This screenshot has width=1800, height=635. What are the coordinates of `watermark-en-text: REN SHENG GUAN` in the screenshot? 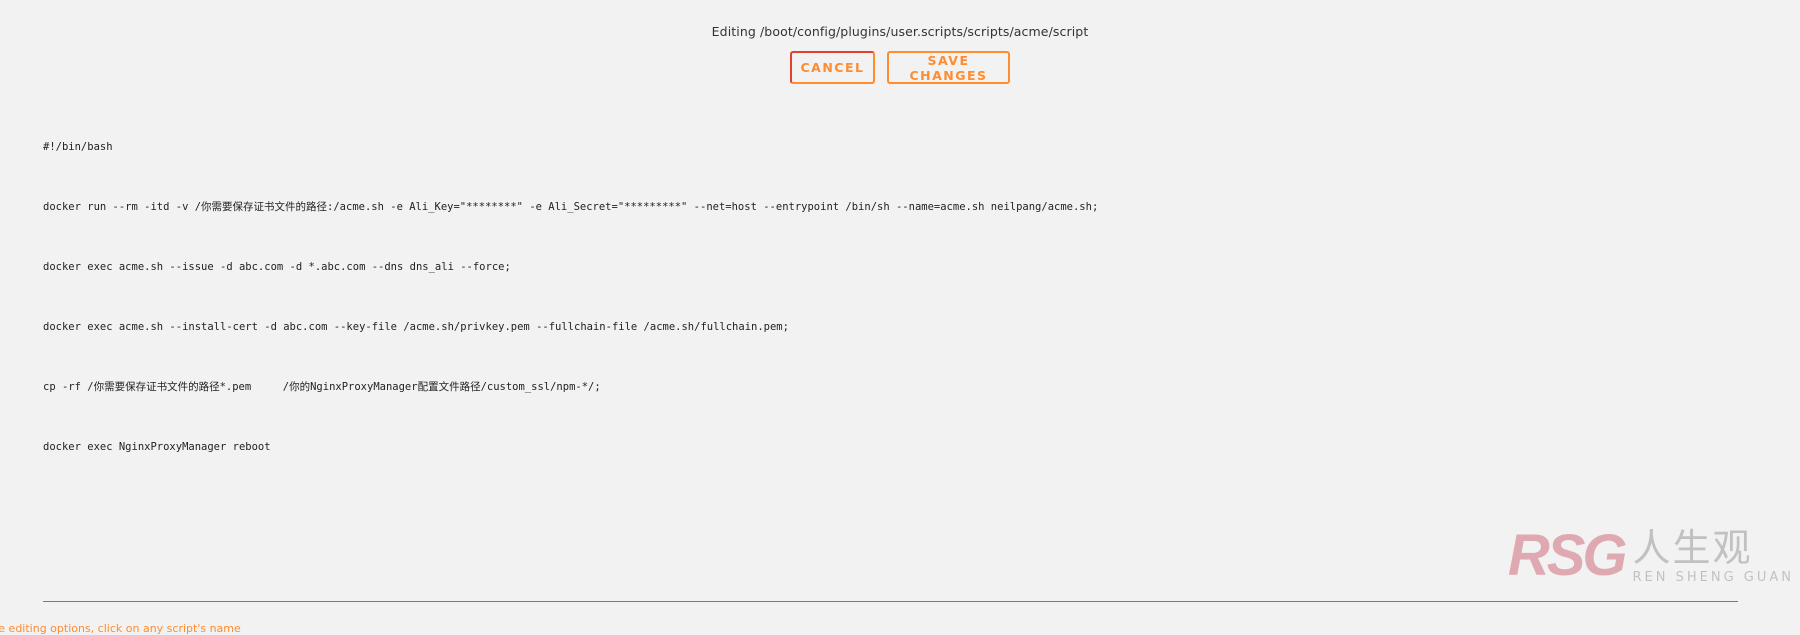 It's located at (1713, 577).